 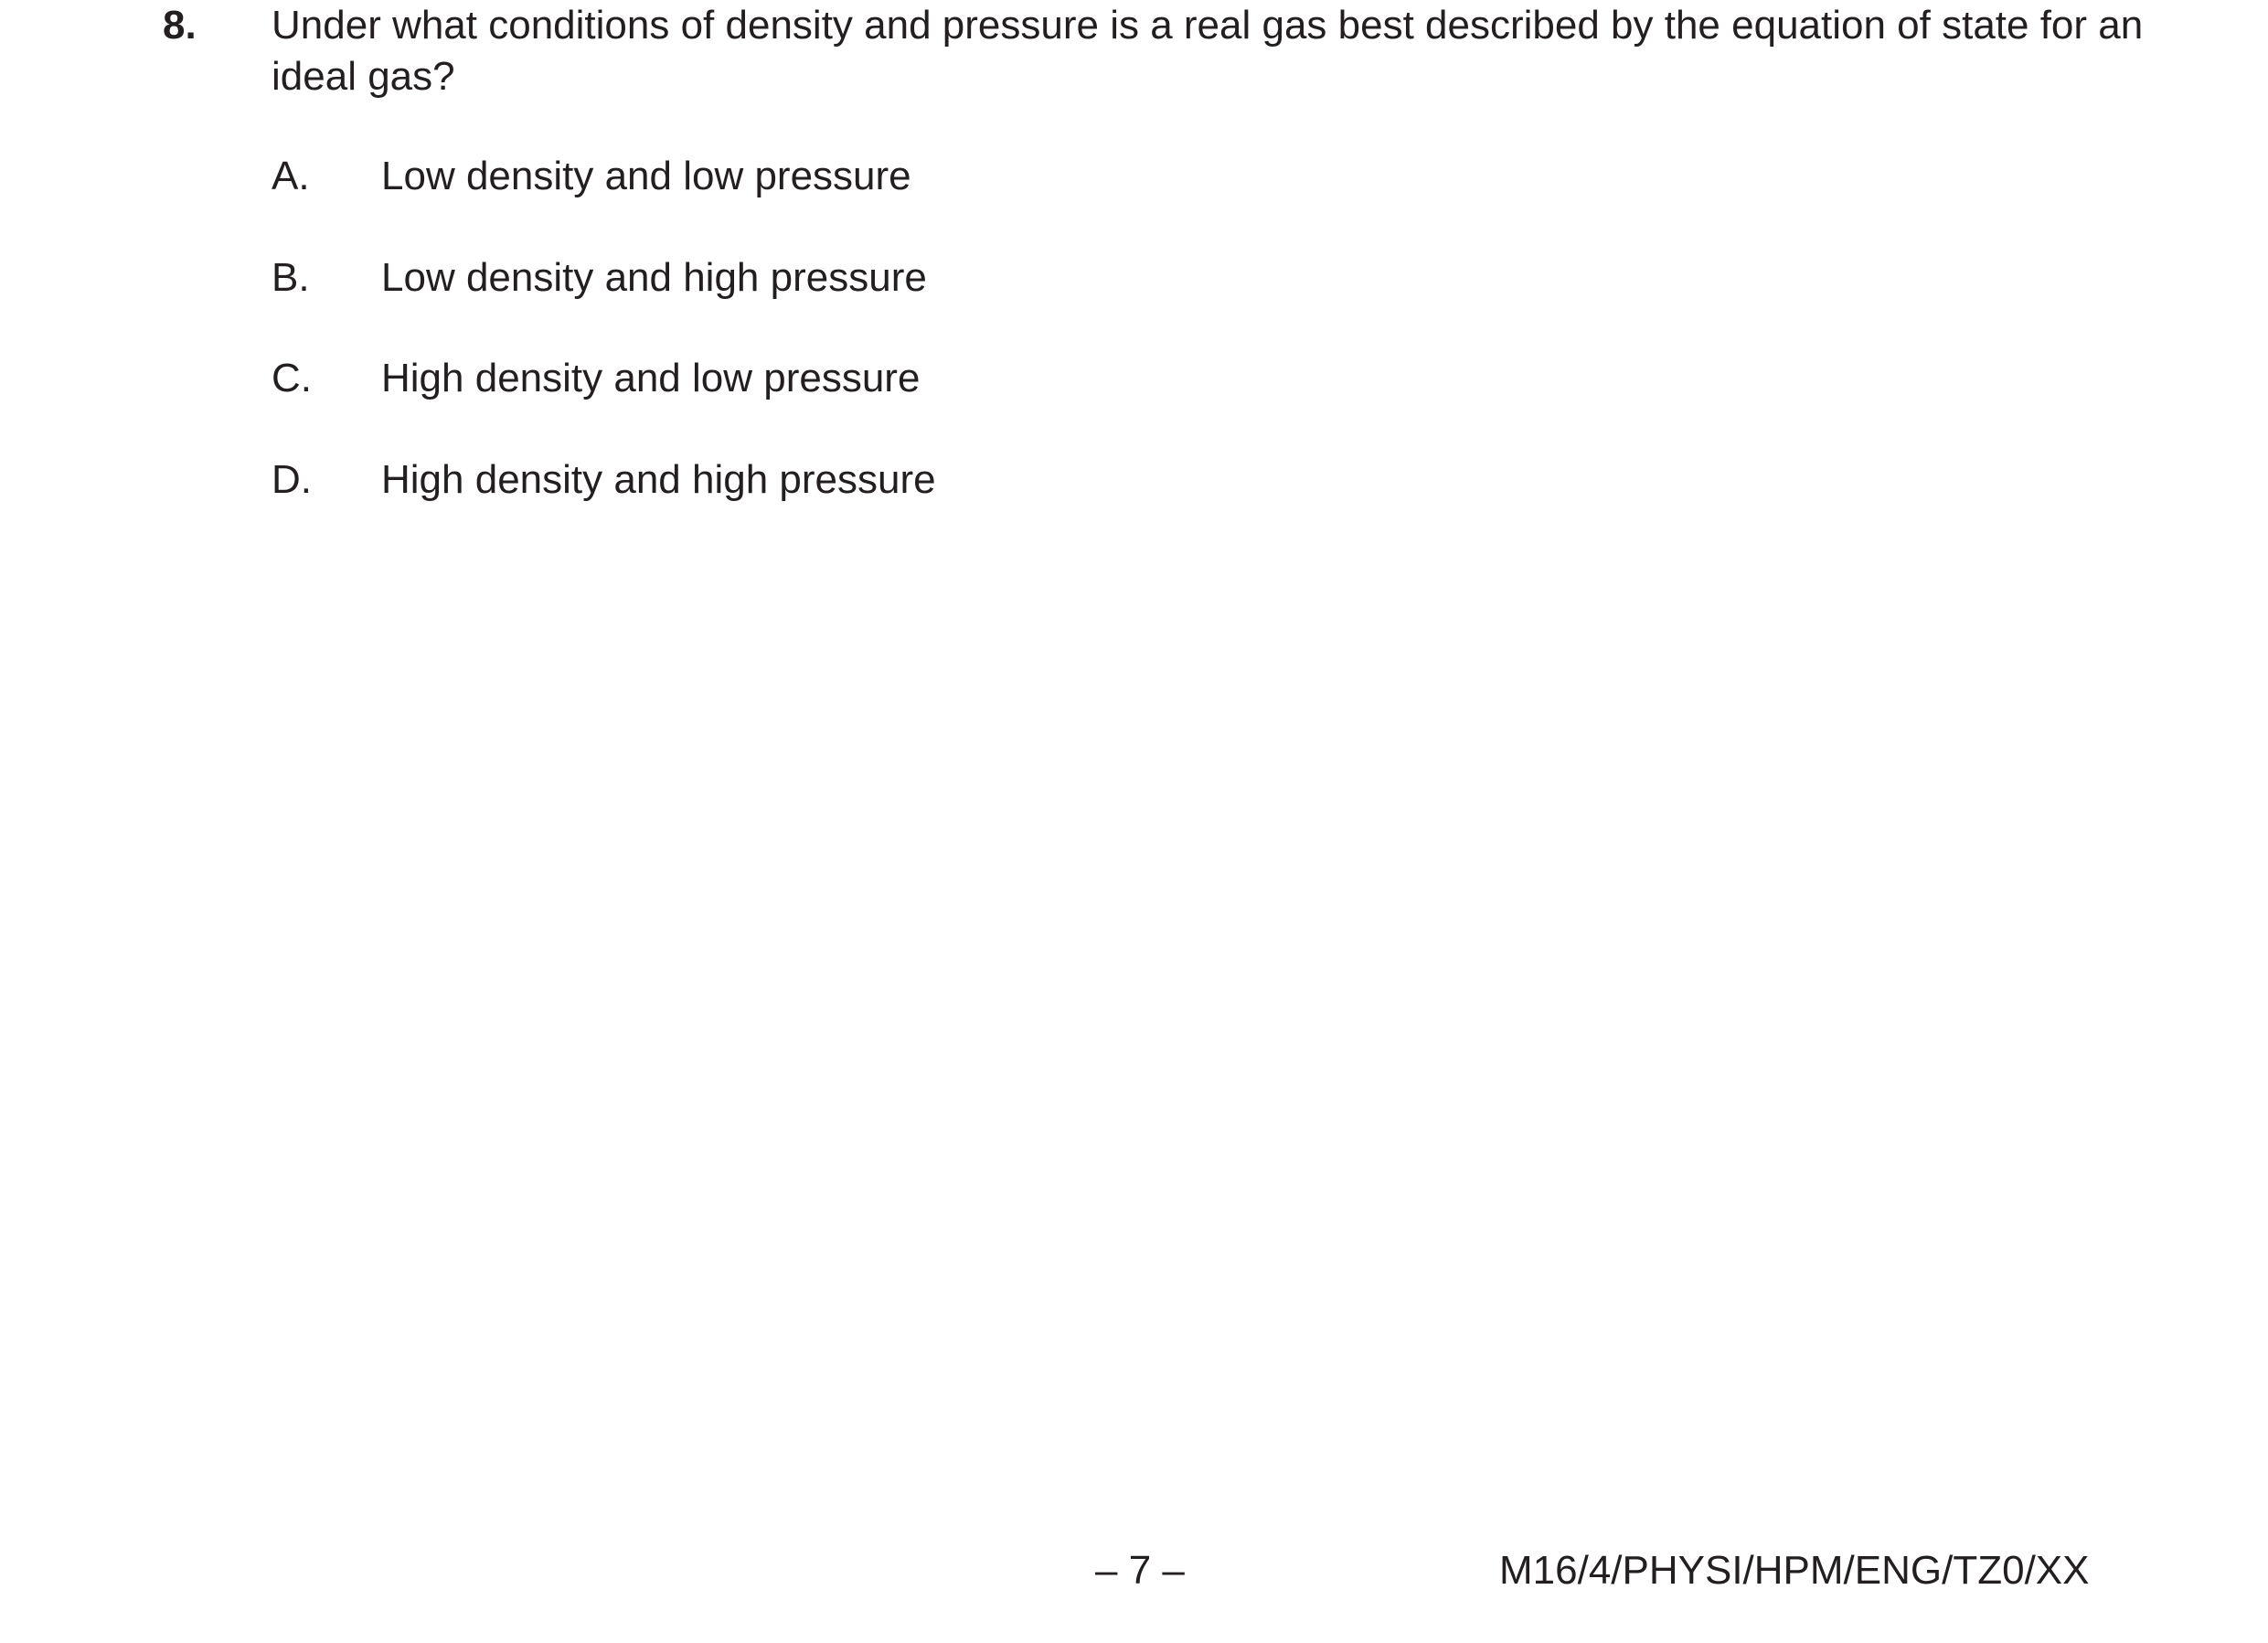 I want to click on option-a: A. Low density and low pressure, so click(x=591, y=176).